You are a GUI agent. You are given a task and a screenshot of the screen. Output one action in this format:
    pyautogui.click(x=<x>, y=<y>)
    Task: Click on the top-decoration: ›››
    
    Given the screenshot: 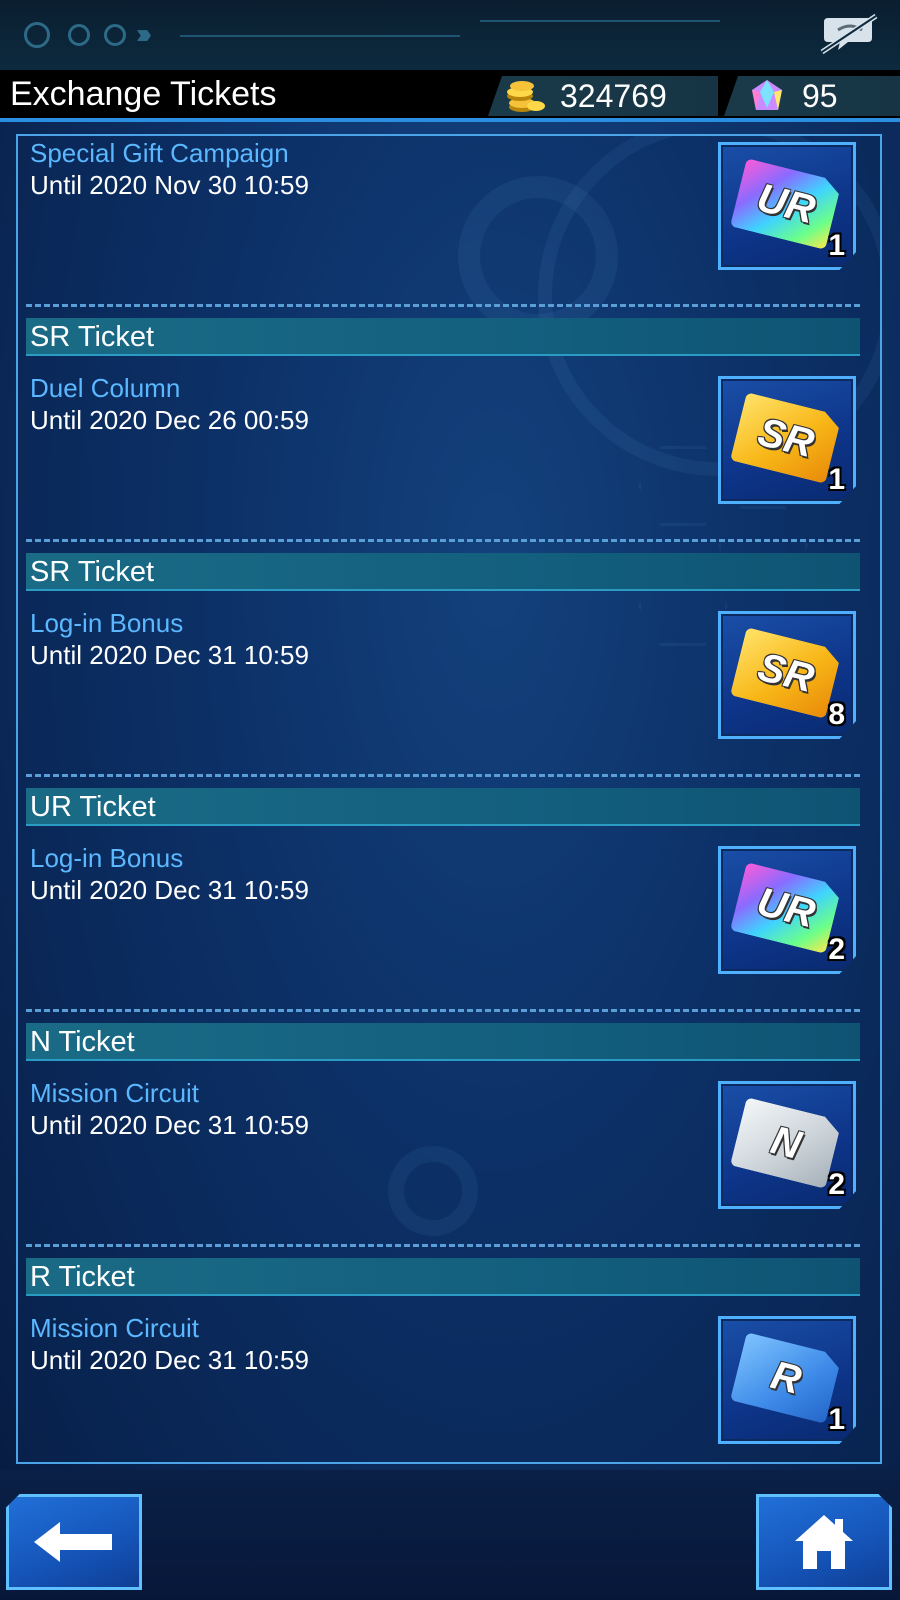 What is the action you would take?
    pyautogui.click(x=450, y=35)
    